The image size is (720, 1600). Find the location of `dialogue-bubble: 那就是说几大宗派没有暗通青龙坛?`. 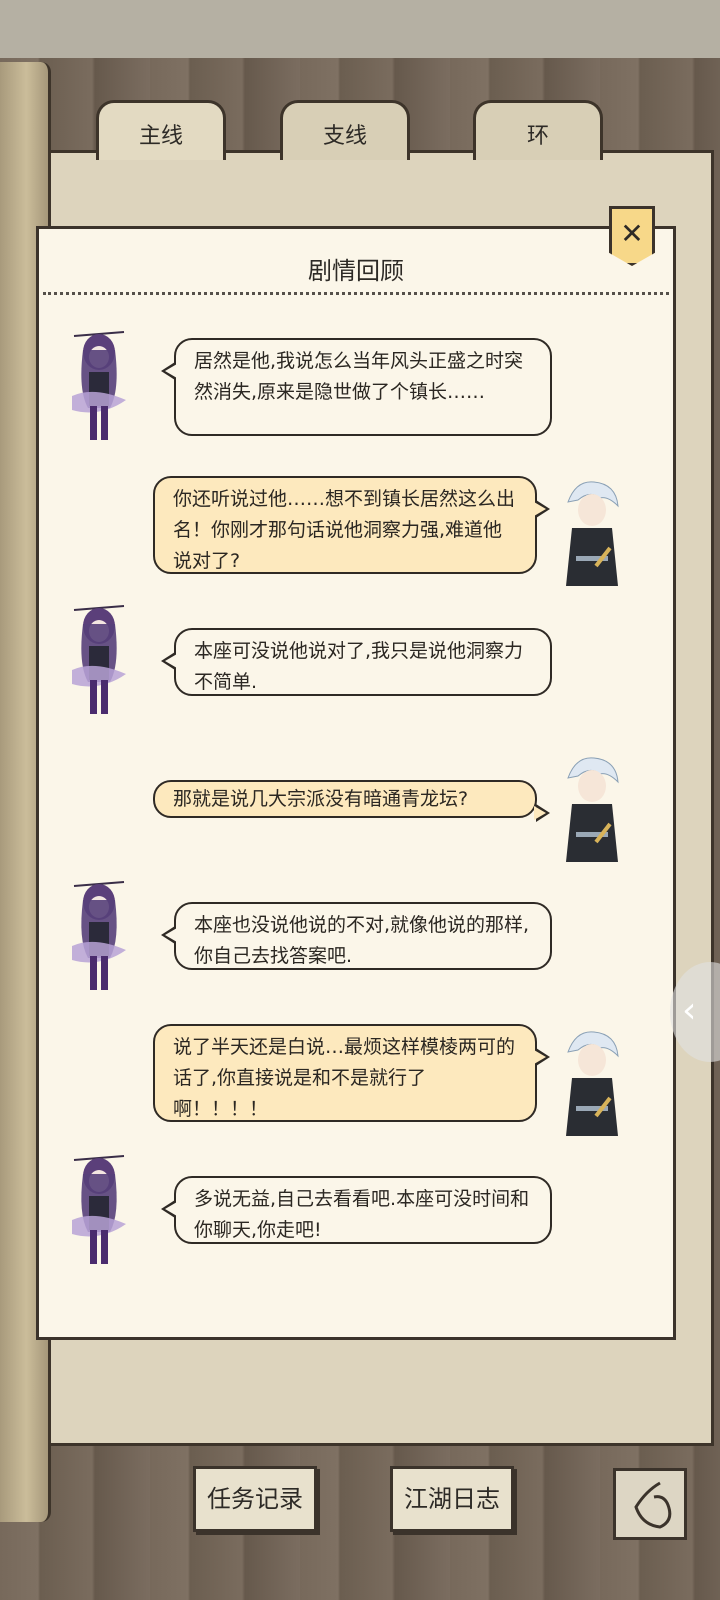

dialogue-bubble: 那就是说几大宗派没有暗通青龙坛? is located at coordinates (351, 801).